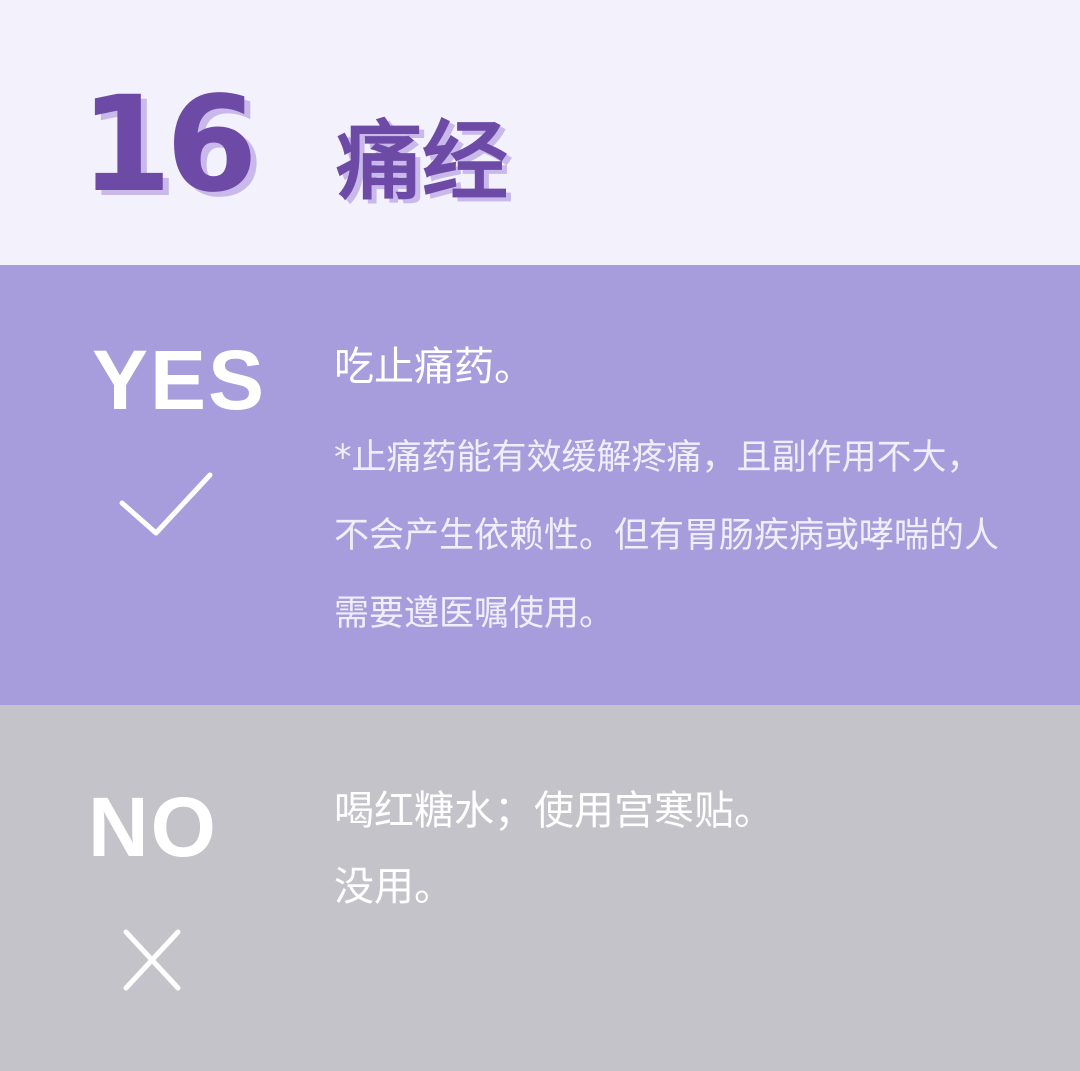 This screenshot has height=1071, width=1080. I want to click on no-sub-text: 没用。, so click(394, 887).